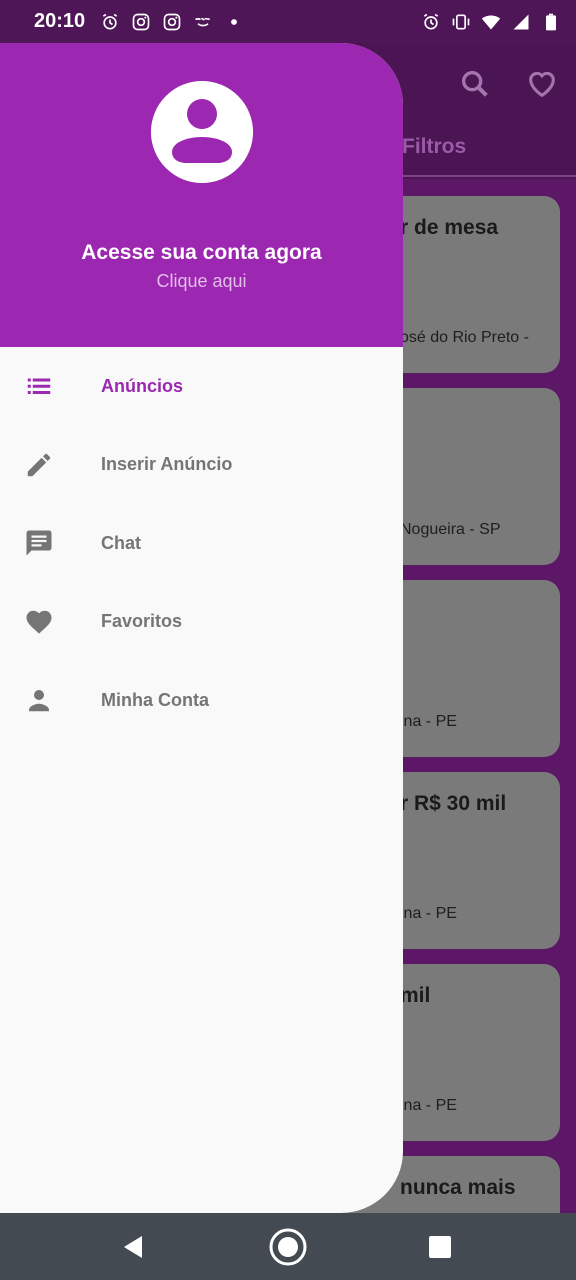 The width and height of the screenshot is (576, 1280). What do you see at coordinates (39, 622) in the screenshot?
I see `heart-icon` at bounding box center [39, 622].